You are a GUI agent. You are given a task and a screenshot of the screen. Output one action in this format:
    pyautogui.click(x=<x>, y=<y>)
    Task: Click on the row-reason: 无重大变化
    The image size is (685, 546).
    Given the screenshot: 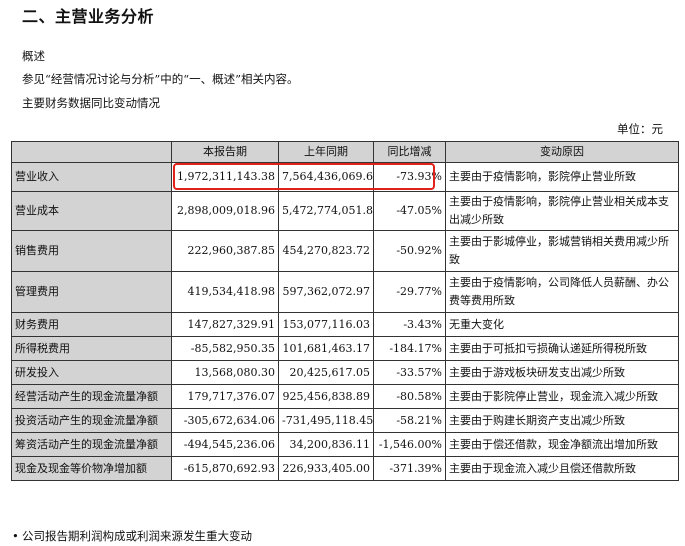 What is the action you would take?
    pyautogui.click(x=562, y=324)
    